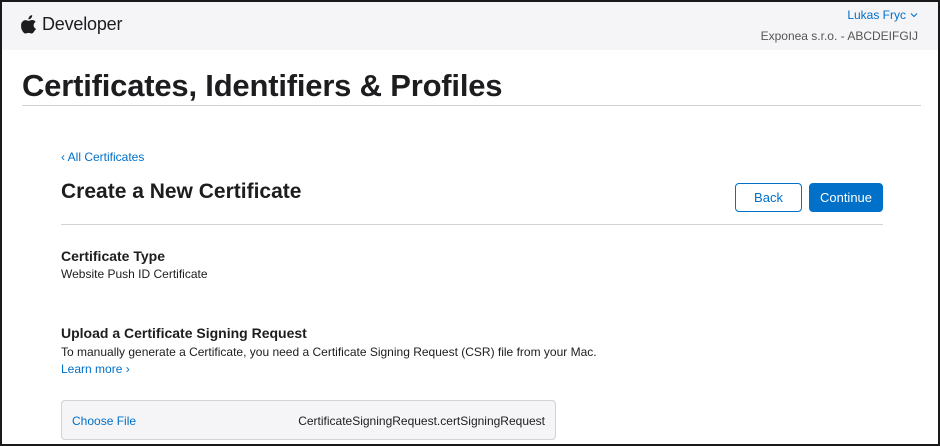 Image resolution: width=940 pixels, height=446 pixels. Describe the element at coordinates (262, 85) in the screenshot. I see `page-title: Certificates, Identifiers & Profiles` at that location.